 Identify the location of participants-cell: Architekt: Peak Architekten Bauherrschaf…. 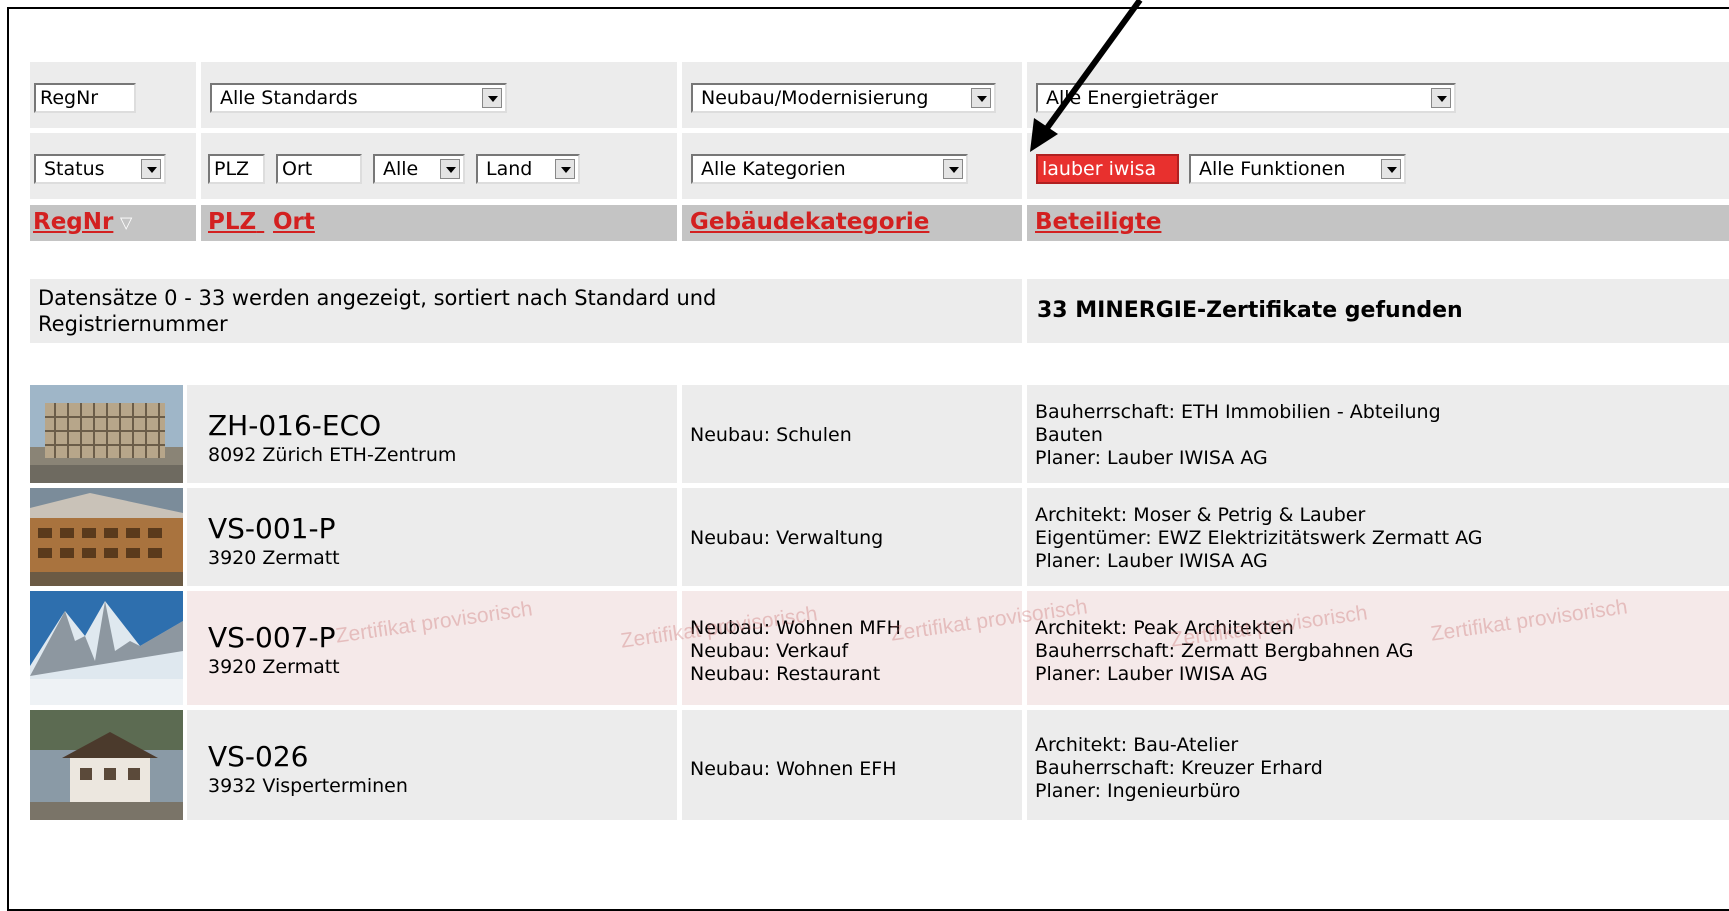
(1378, 648).